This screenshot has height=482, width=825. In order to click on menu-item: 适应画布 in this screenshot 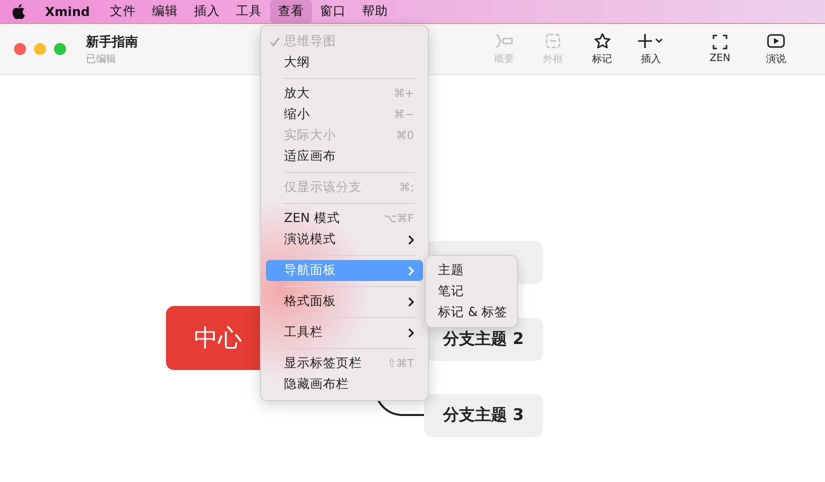, I will do `click(344, 156)`.